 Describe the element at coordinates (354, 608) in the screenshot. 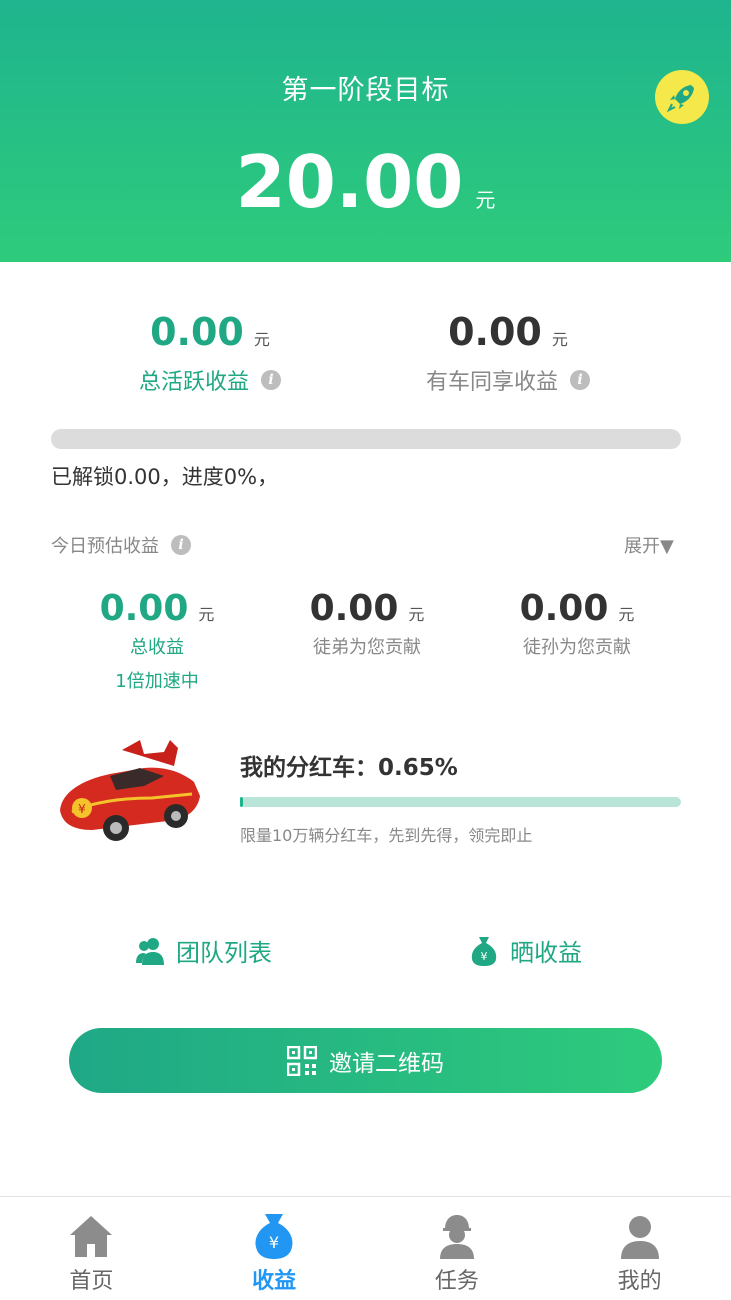

I see `apprentice-value: 0.00` at that location.